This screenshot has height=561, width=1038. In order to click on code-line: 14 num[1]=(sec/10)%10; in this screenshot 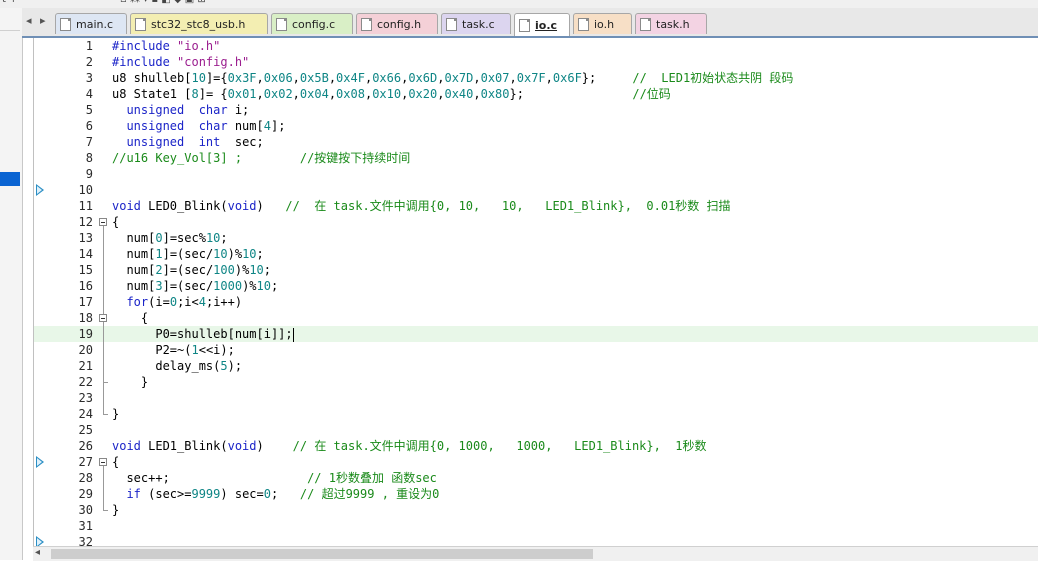, I will do `click(536, 254)`.